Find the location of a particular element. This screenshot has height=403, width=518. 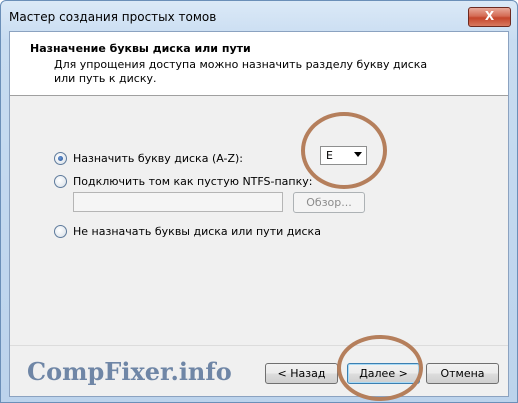

footer-divider is located at coordinates (259, 345).